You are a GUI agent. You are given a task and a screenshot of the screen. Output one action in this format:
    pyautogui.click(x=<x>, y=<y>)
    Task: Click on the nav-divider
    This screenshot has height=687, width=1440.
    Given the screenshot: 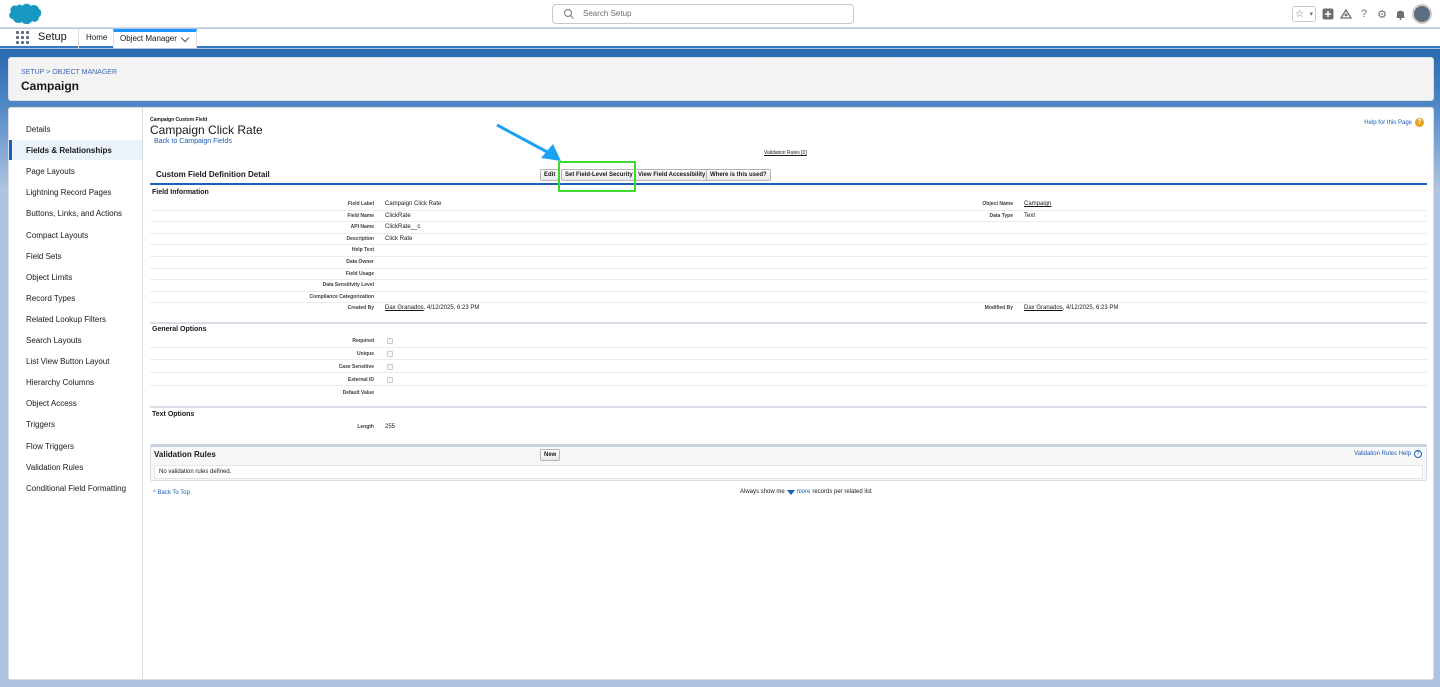 What is the action you would take?
    pyautogui.click(x=78, y=38)
    